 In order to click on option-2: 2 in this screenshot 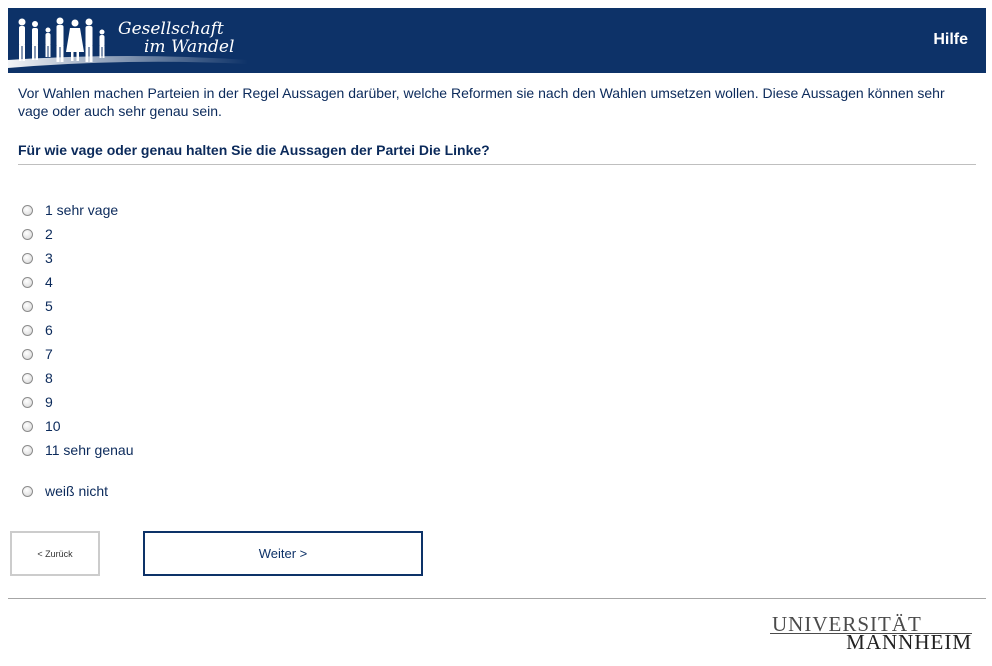, I will do `click(37, 234)`.